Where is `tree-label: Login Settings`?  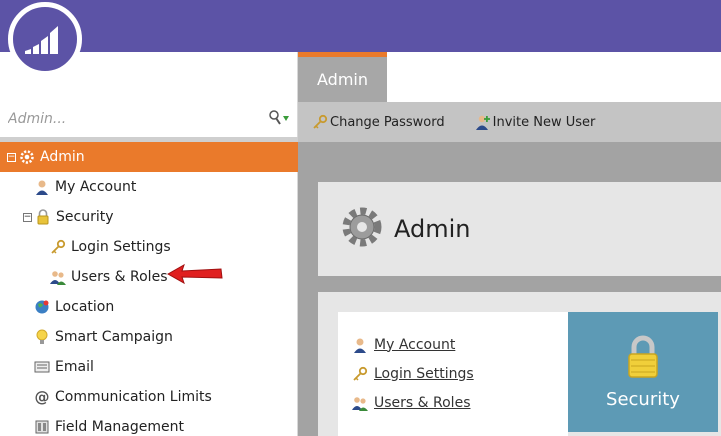 tree-label: Login Settings is located at coordinates (121, 247).